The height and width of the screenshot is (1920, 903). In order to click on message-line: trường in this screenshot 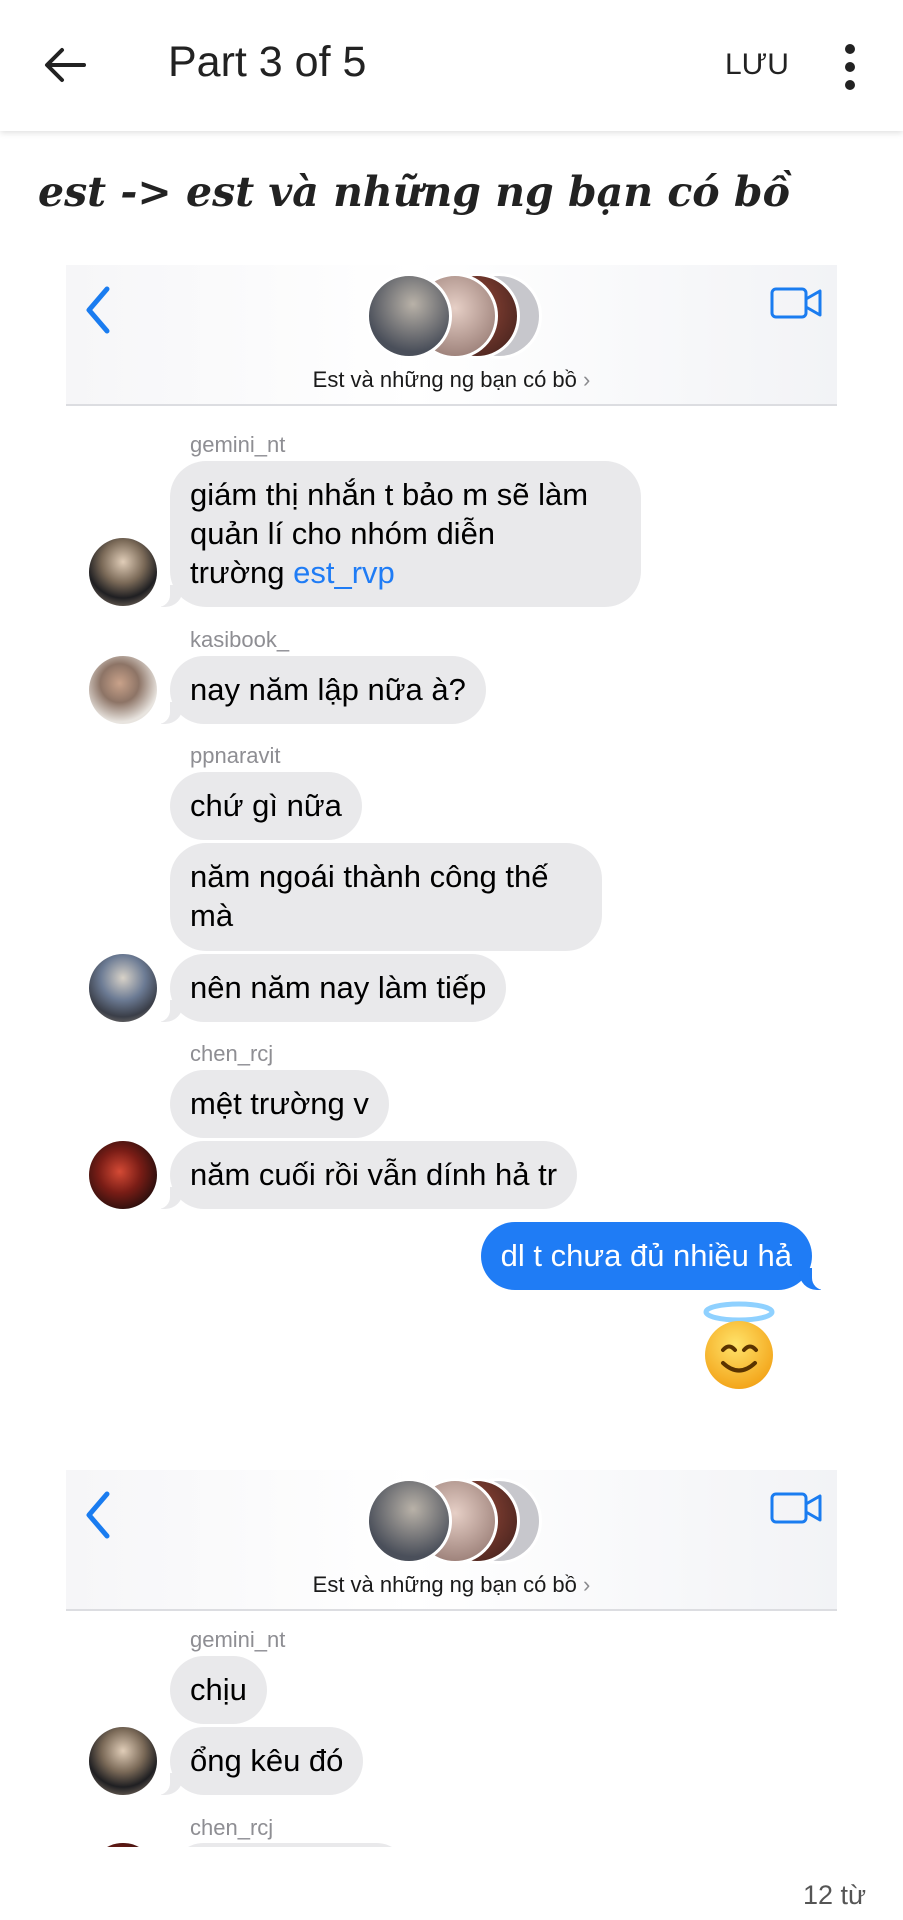, I will do `click(242, 572)`.